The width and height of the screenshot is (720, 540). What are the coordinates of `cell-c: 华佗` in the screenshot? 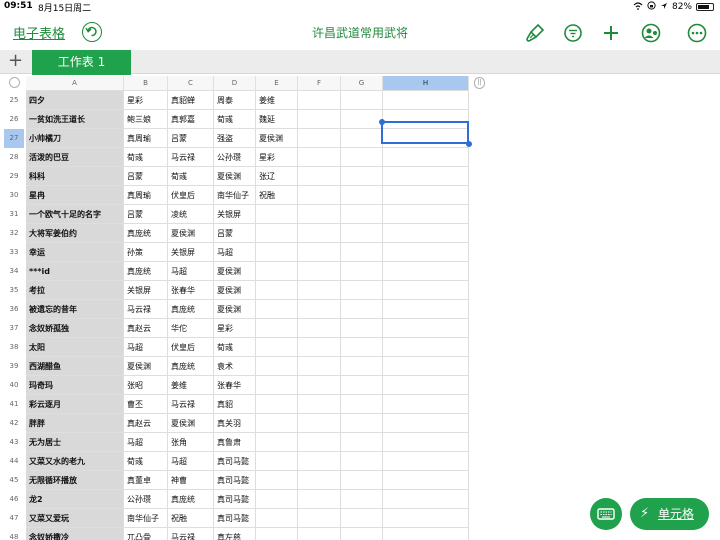 It's located at (191, 328).